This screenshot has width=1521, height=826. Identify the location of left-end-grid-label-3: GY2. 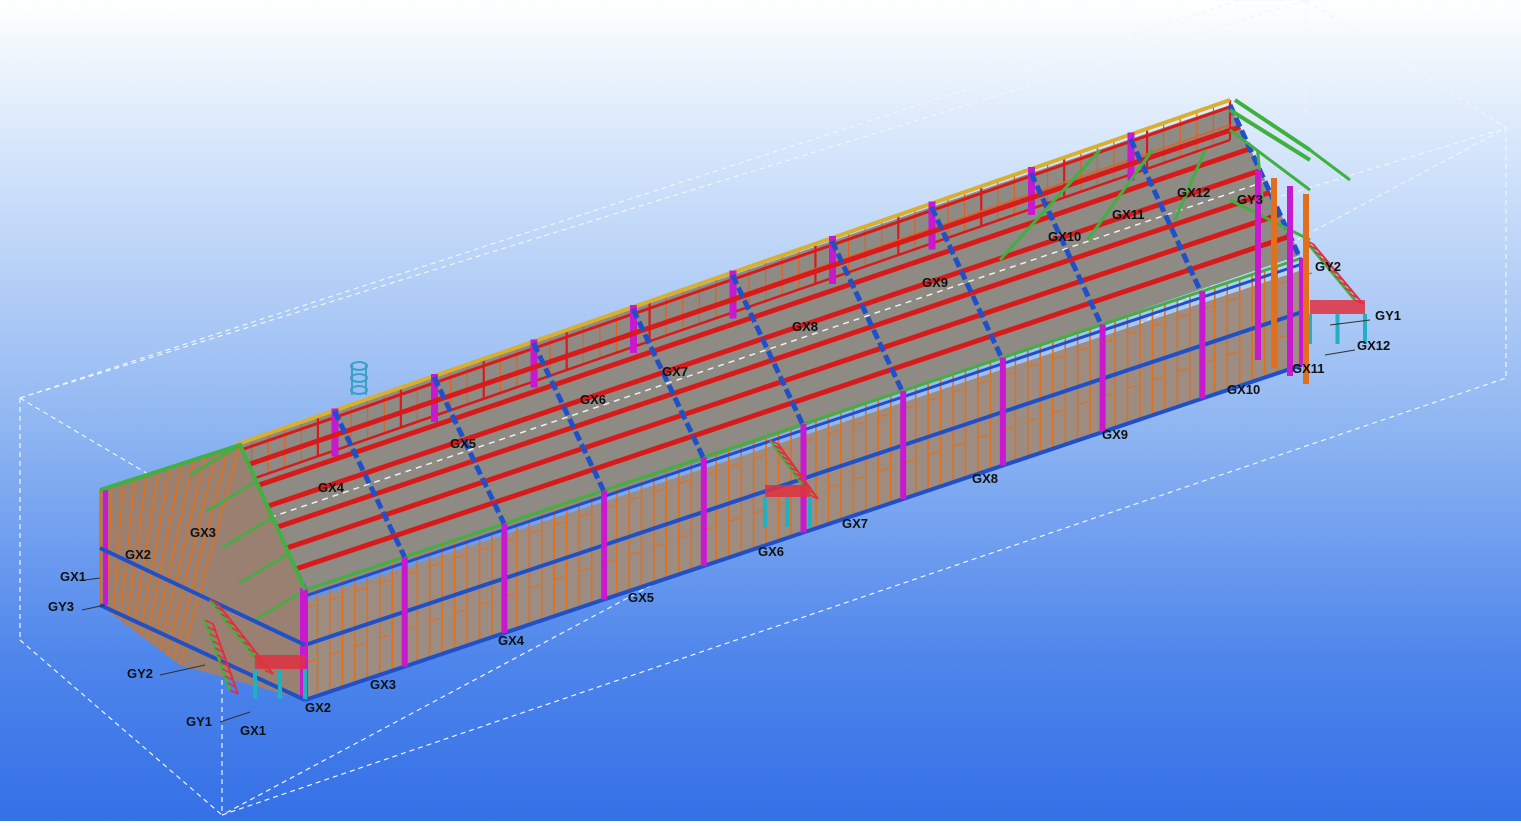
(140, 673).